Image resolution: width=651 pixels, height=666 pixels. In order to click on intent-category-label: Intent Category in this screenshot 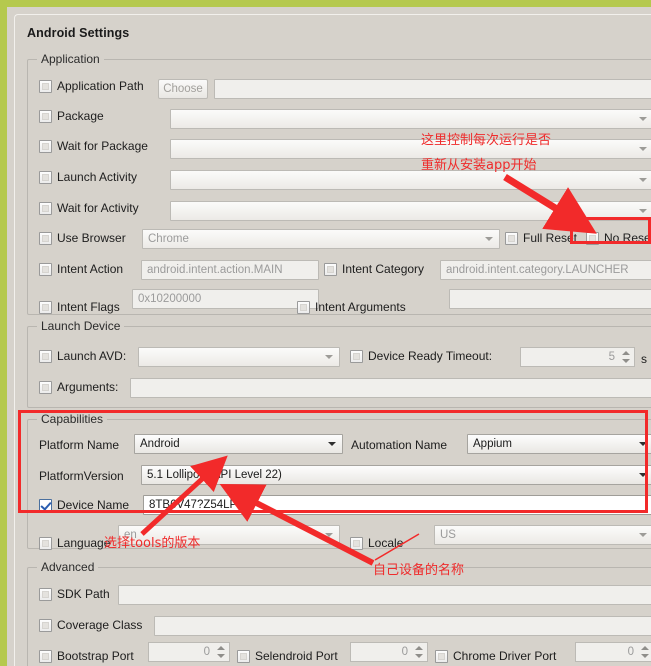, I will do `click(383, 269)`.